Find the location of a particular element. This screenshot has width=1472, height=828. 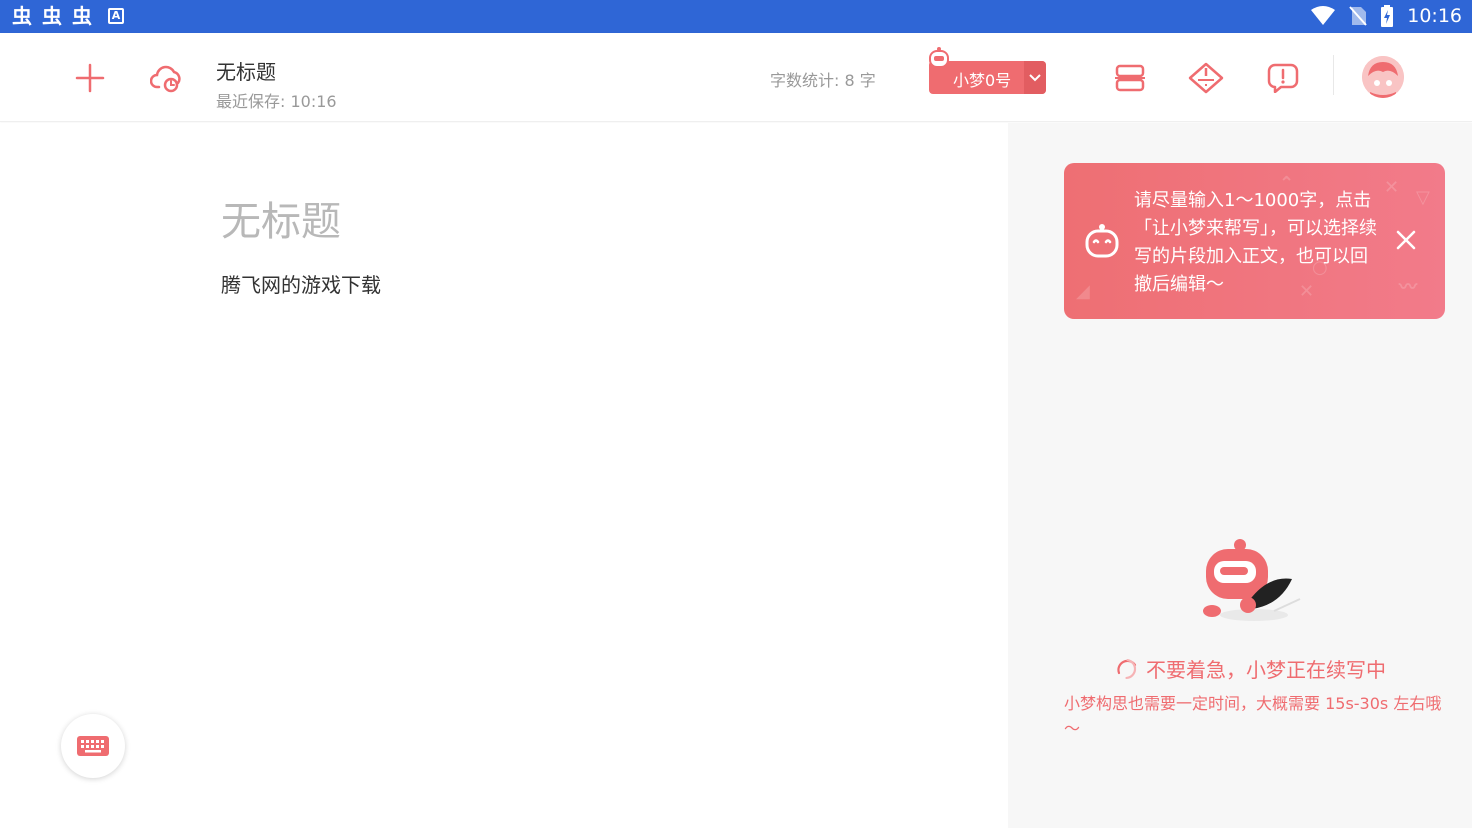

top-toolbar: 无标题 最近保存: 10:16 字数统计: 8 字 小梦0号 is located at coordinates (736, 77).